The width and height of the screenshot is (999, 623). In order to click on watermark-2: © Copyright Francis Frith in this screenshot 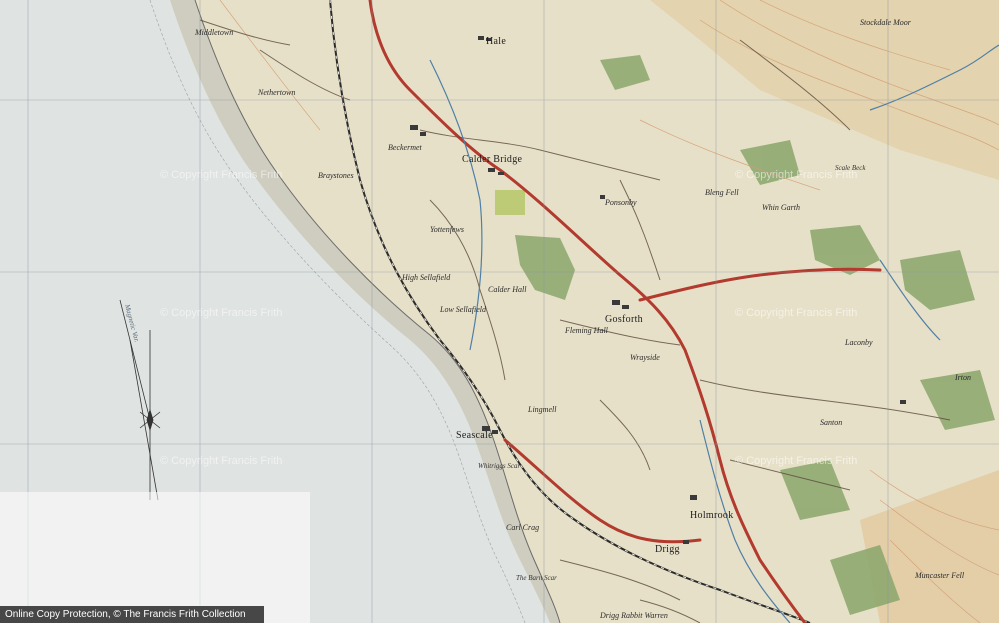, I will do `click(796, 175)`.